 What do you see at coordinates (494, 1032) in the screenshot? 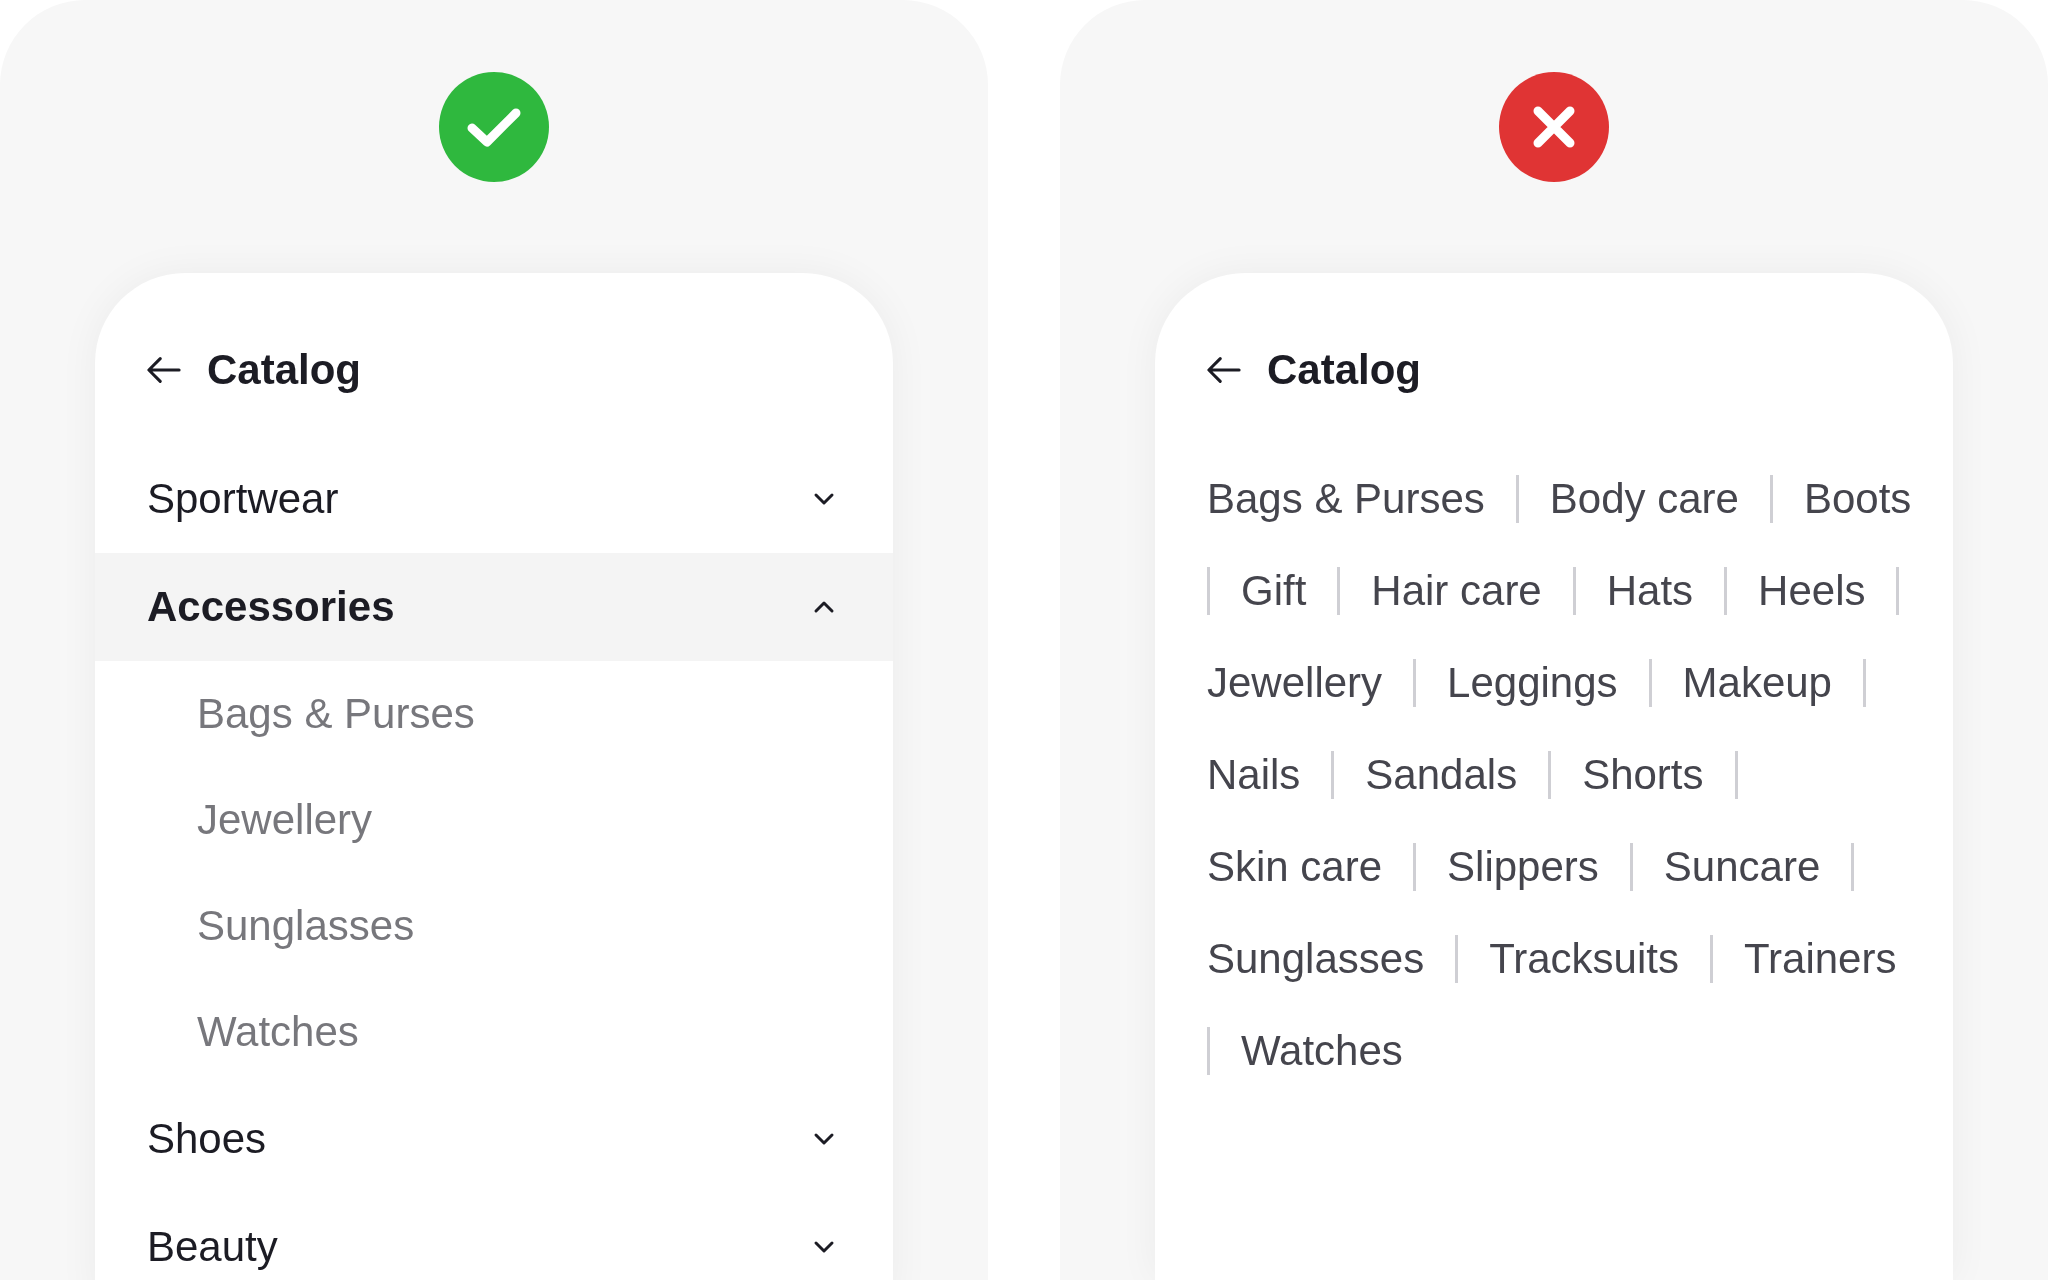
I see `subcategory-item: Watches` at bounding box center [494, 1032].